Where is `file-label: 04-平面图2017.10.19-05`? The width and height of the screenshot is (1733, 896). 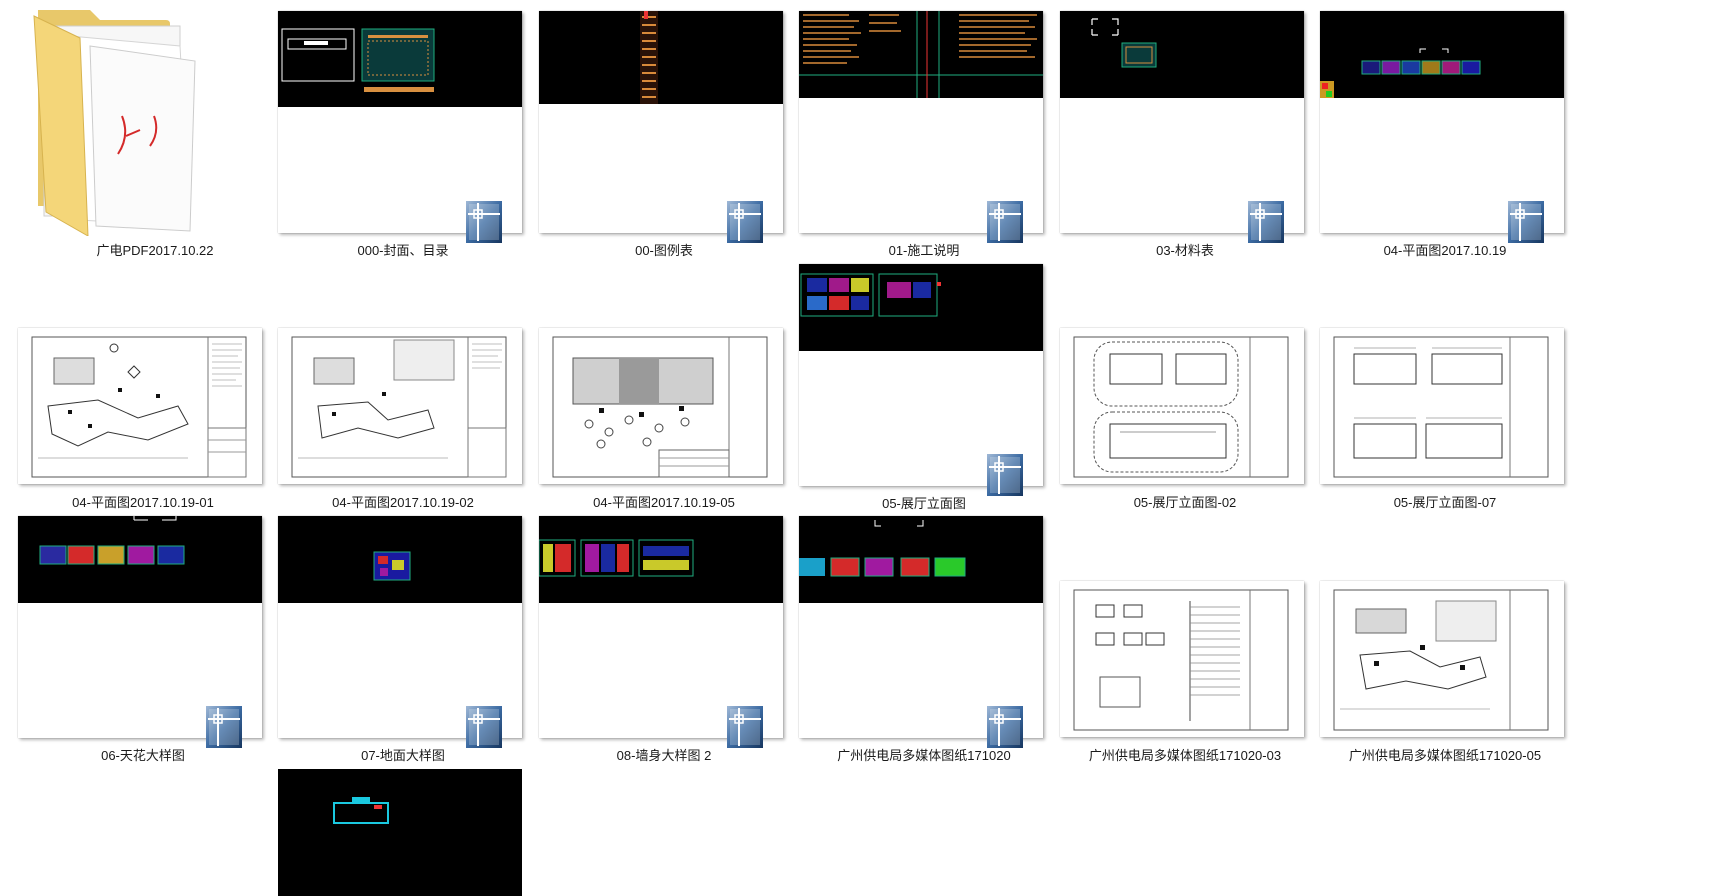 file-label: 04-平面图2017.10.19-05 is located at coordinates (664, 501).